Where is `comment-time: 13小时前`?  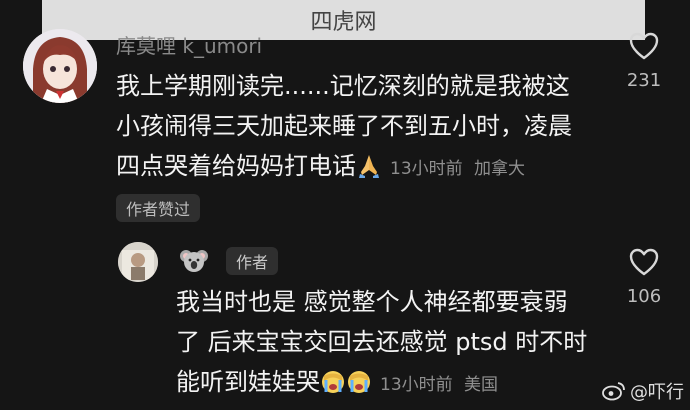
comment-time: 13小时前 is located at coordinates (426, 169).